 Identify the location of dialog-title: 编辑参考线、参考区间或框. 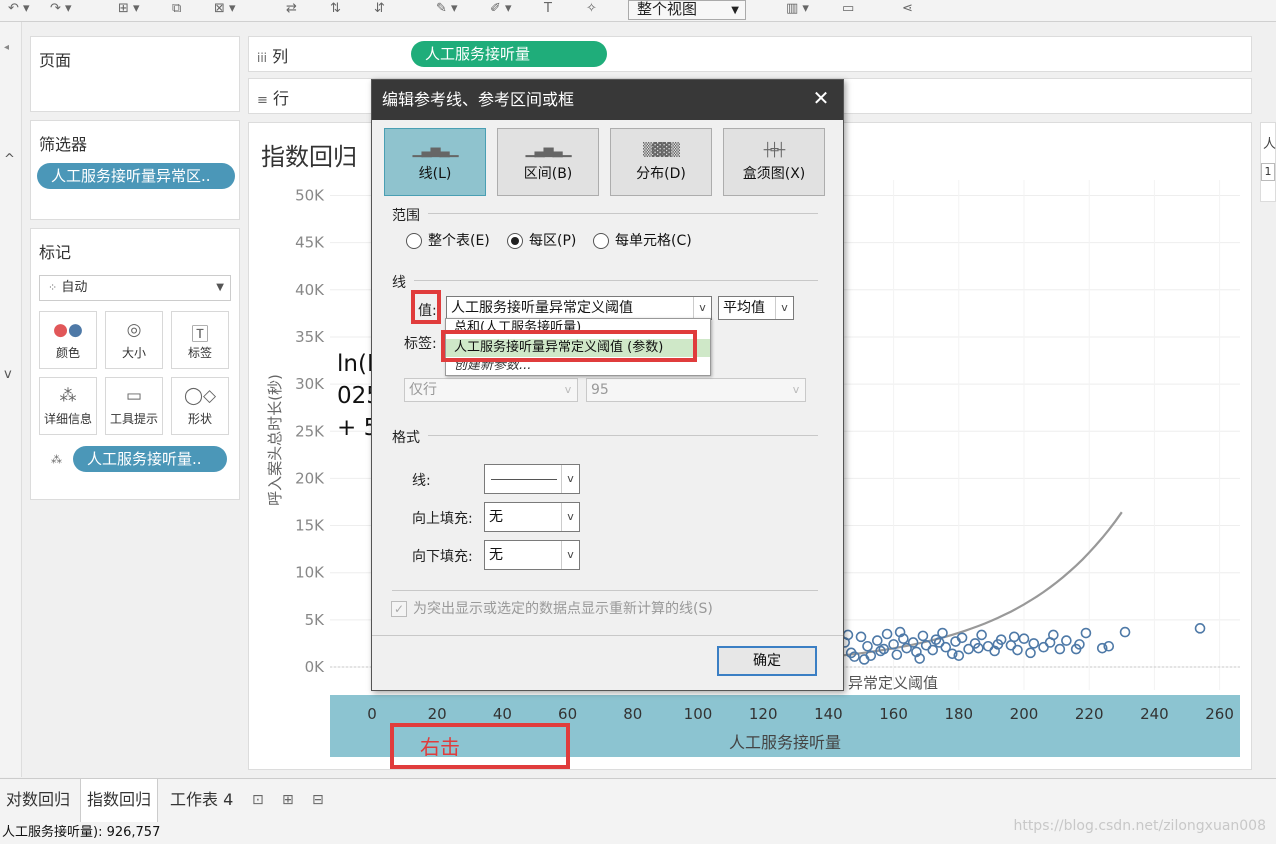
(607, 100).